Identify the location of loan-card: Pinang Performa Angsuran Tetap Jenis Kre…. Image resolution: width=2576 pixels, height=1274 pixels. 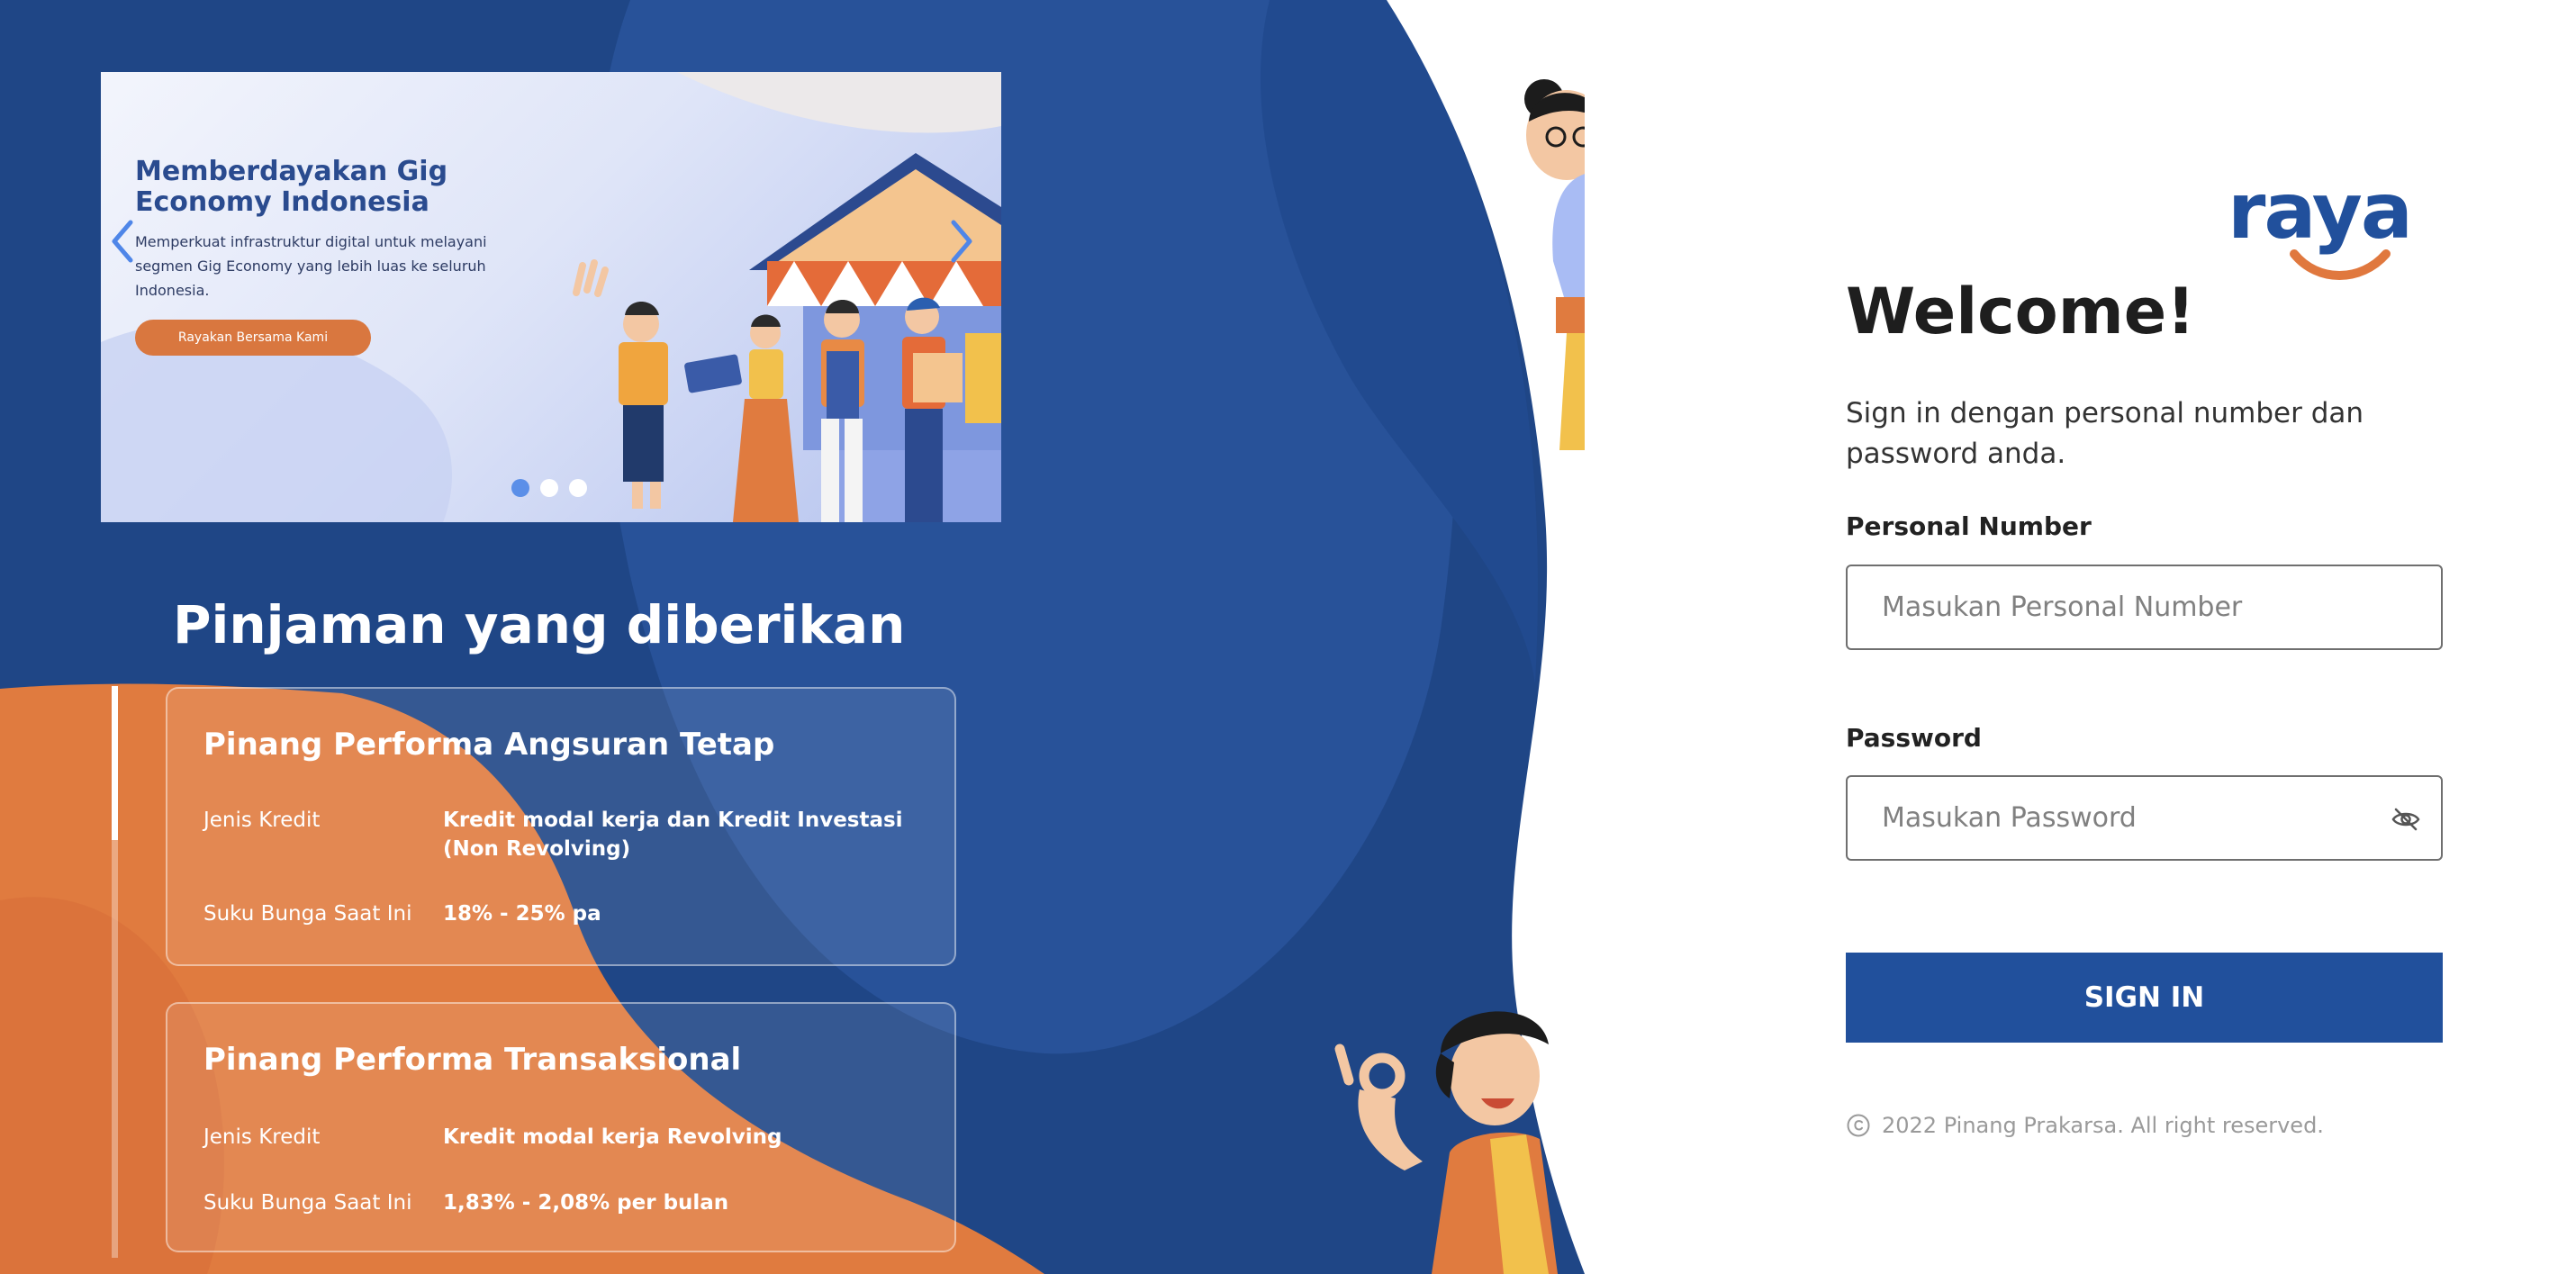
(561, 826).